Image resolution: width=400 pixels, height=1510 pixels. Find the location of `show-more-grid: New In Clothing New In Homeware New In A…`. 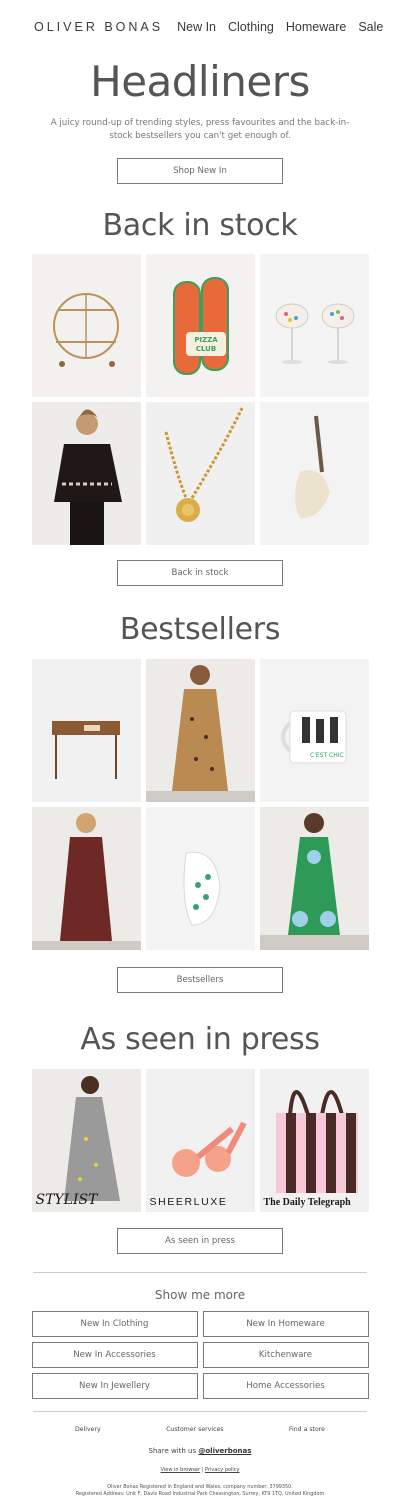

show-more-grid: New In Clothing New In Homeware New In A… is located at coordinates (200, 1355).